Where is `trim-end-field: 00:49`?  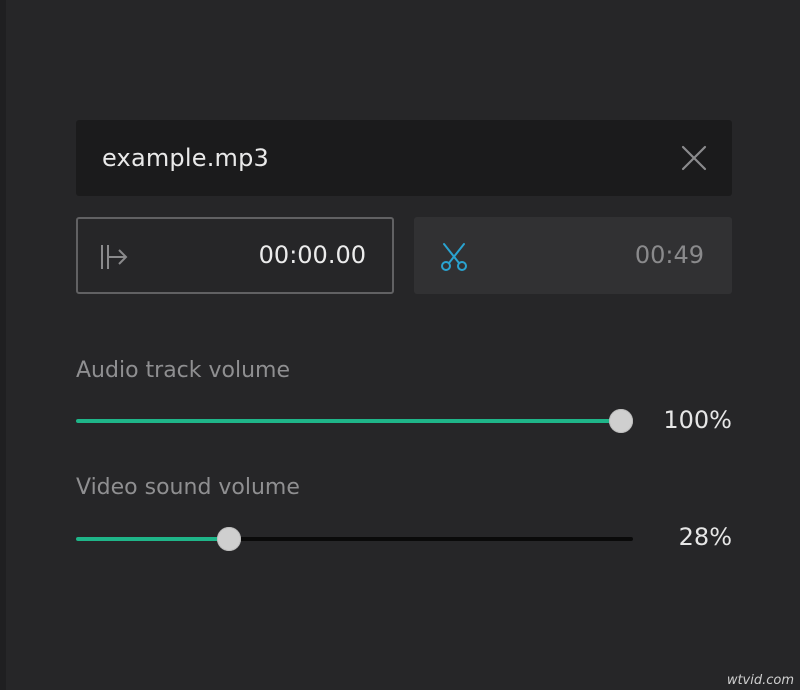
trim-end-field: 00:49 is located at coordinates (573, 255).